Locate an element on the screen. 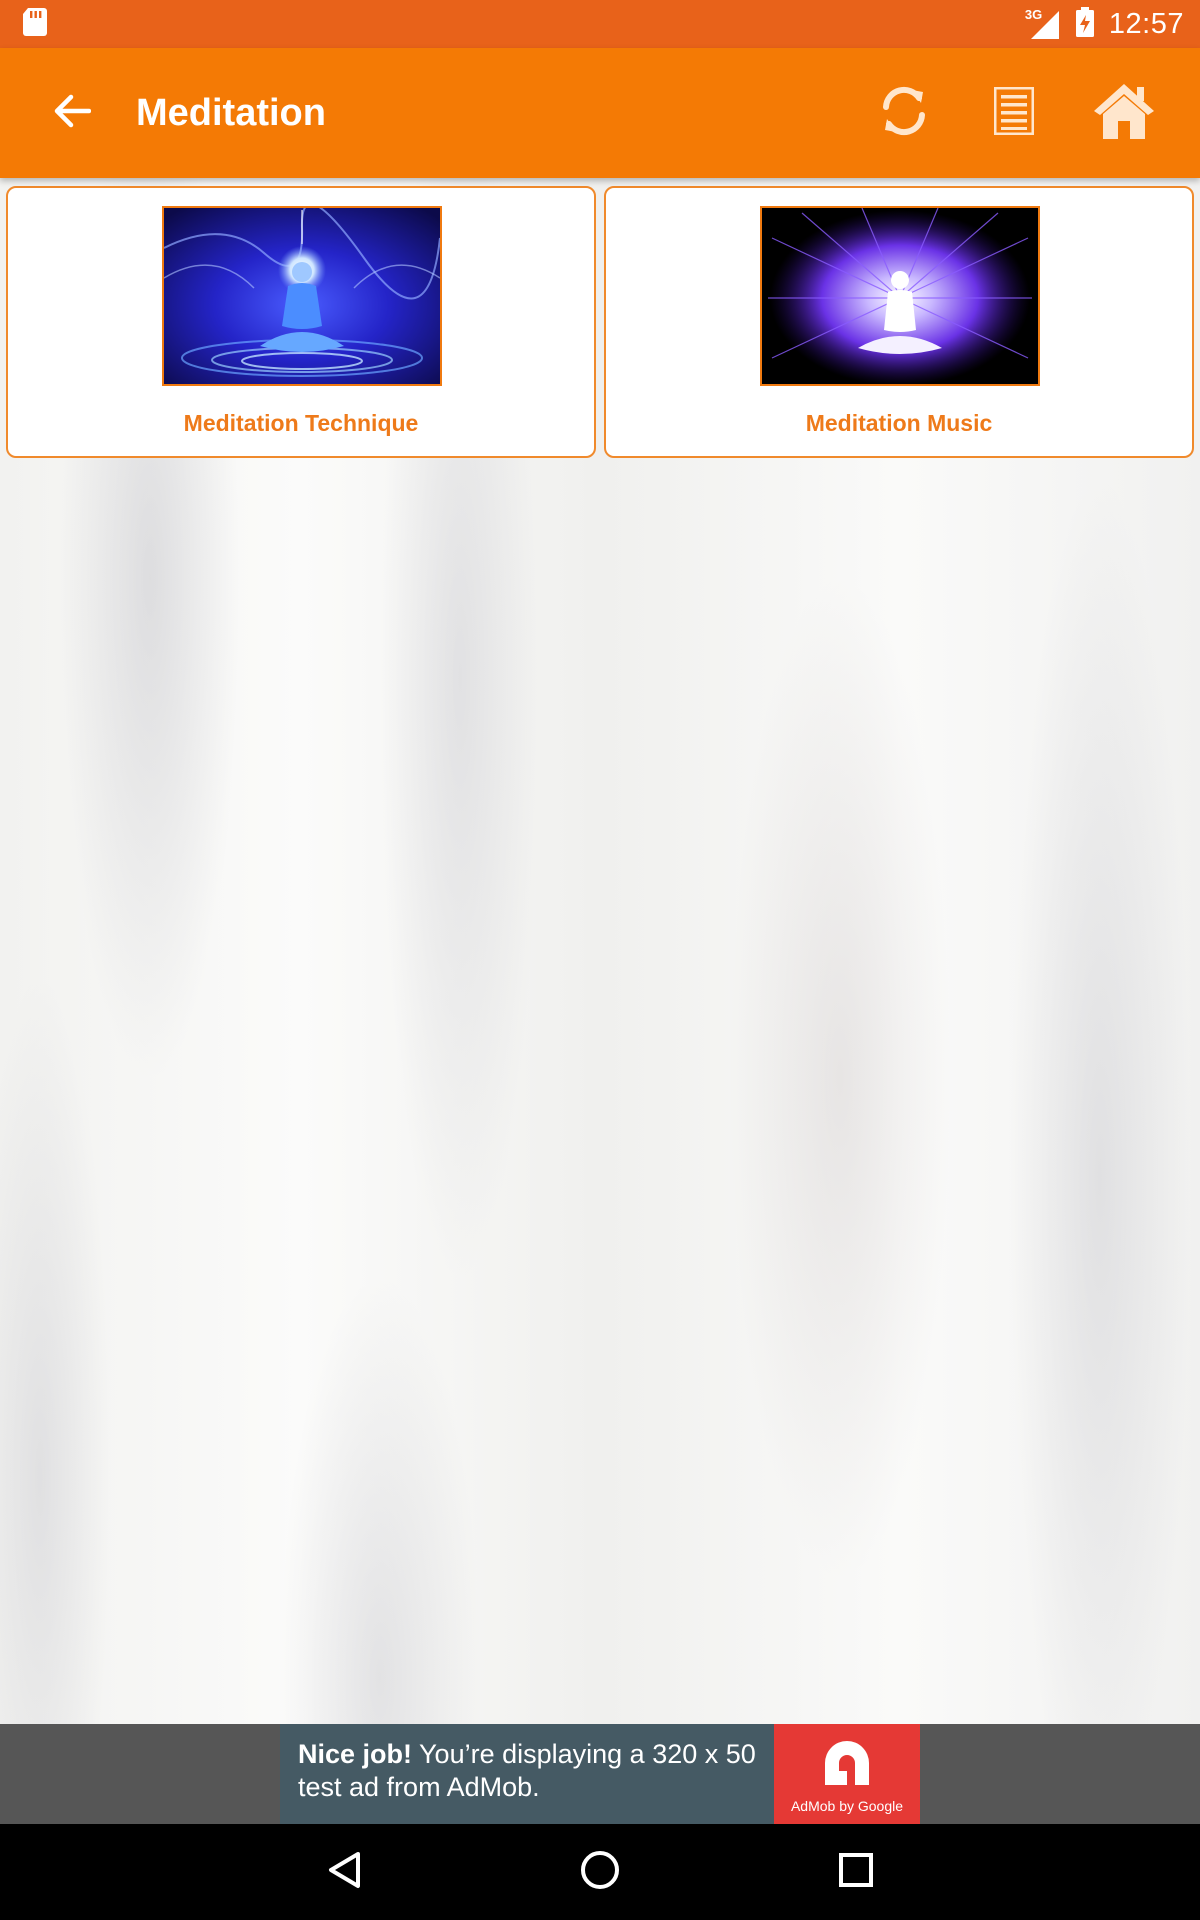 Image resolution: width=1200 pixels, height=1920 pixels. back-button is located at coordinates (72, 113).